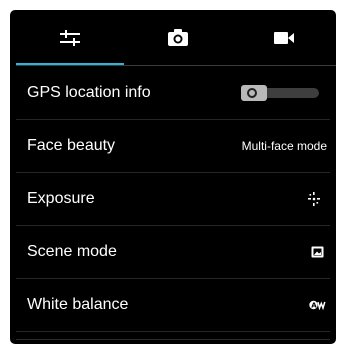 This screenshot has height=356, width=346. Describe the element at coordinates (71, 145) in the screenshot. I see `face-beauty-label: Face beauty` at that location.